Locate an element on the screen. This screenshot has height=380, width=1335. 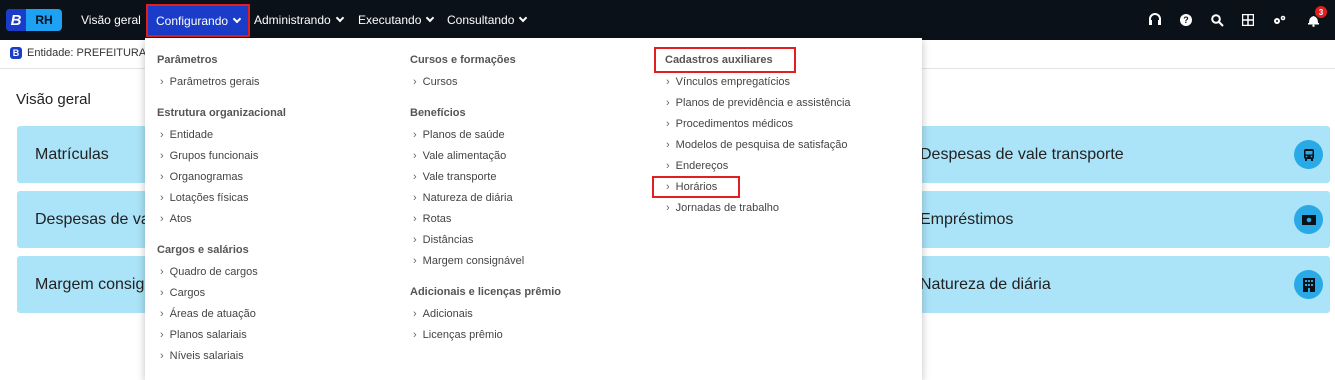
menu-item-entidade: › Entidade is located at coordinates (186, 135).